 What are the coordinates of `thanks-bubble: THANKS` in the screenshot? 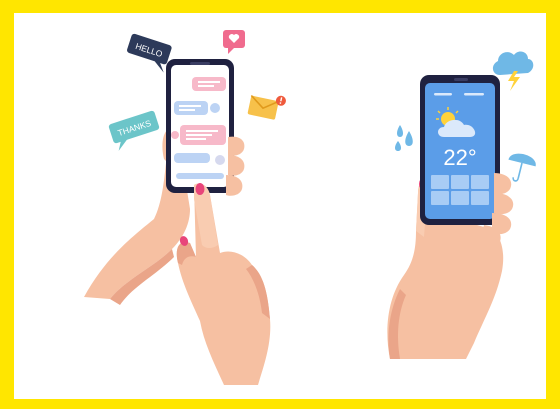 It's located at (134, 130).